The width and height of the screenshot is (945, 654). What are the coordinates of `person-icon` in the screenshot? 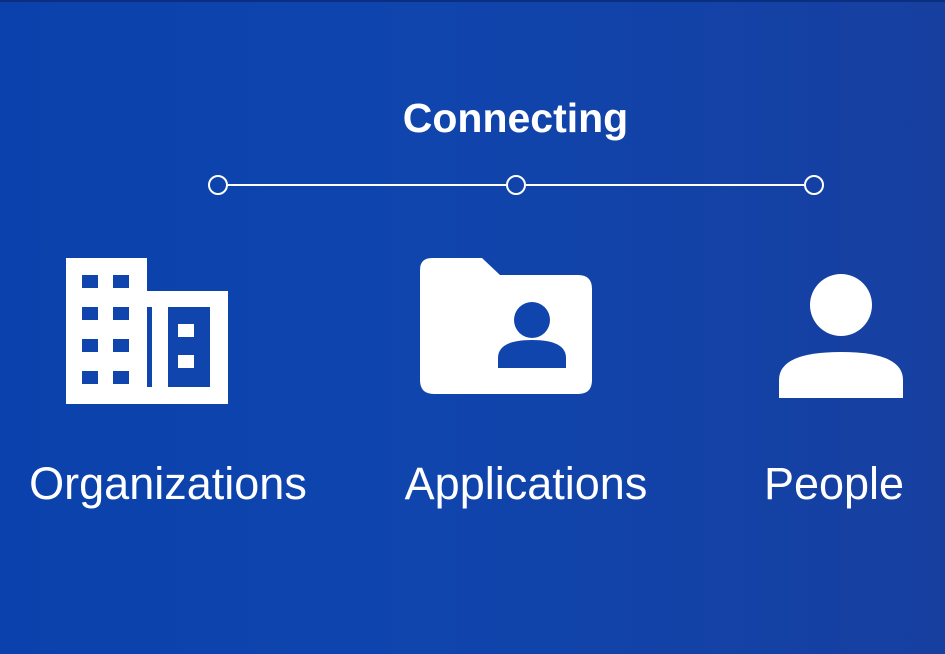 It's located at (841, 336).